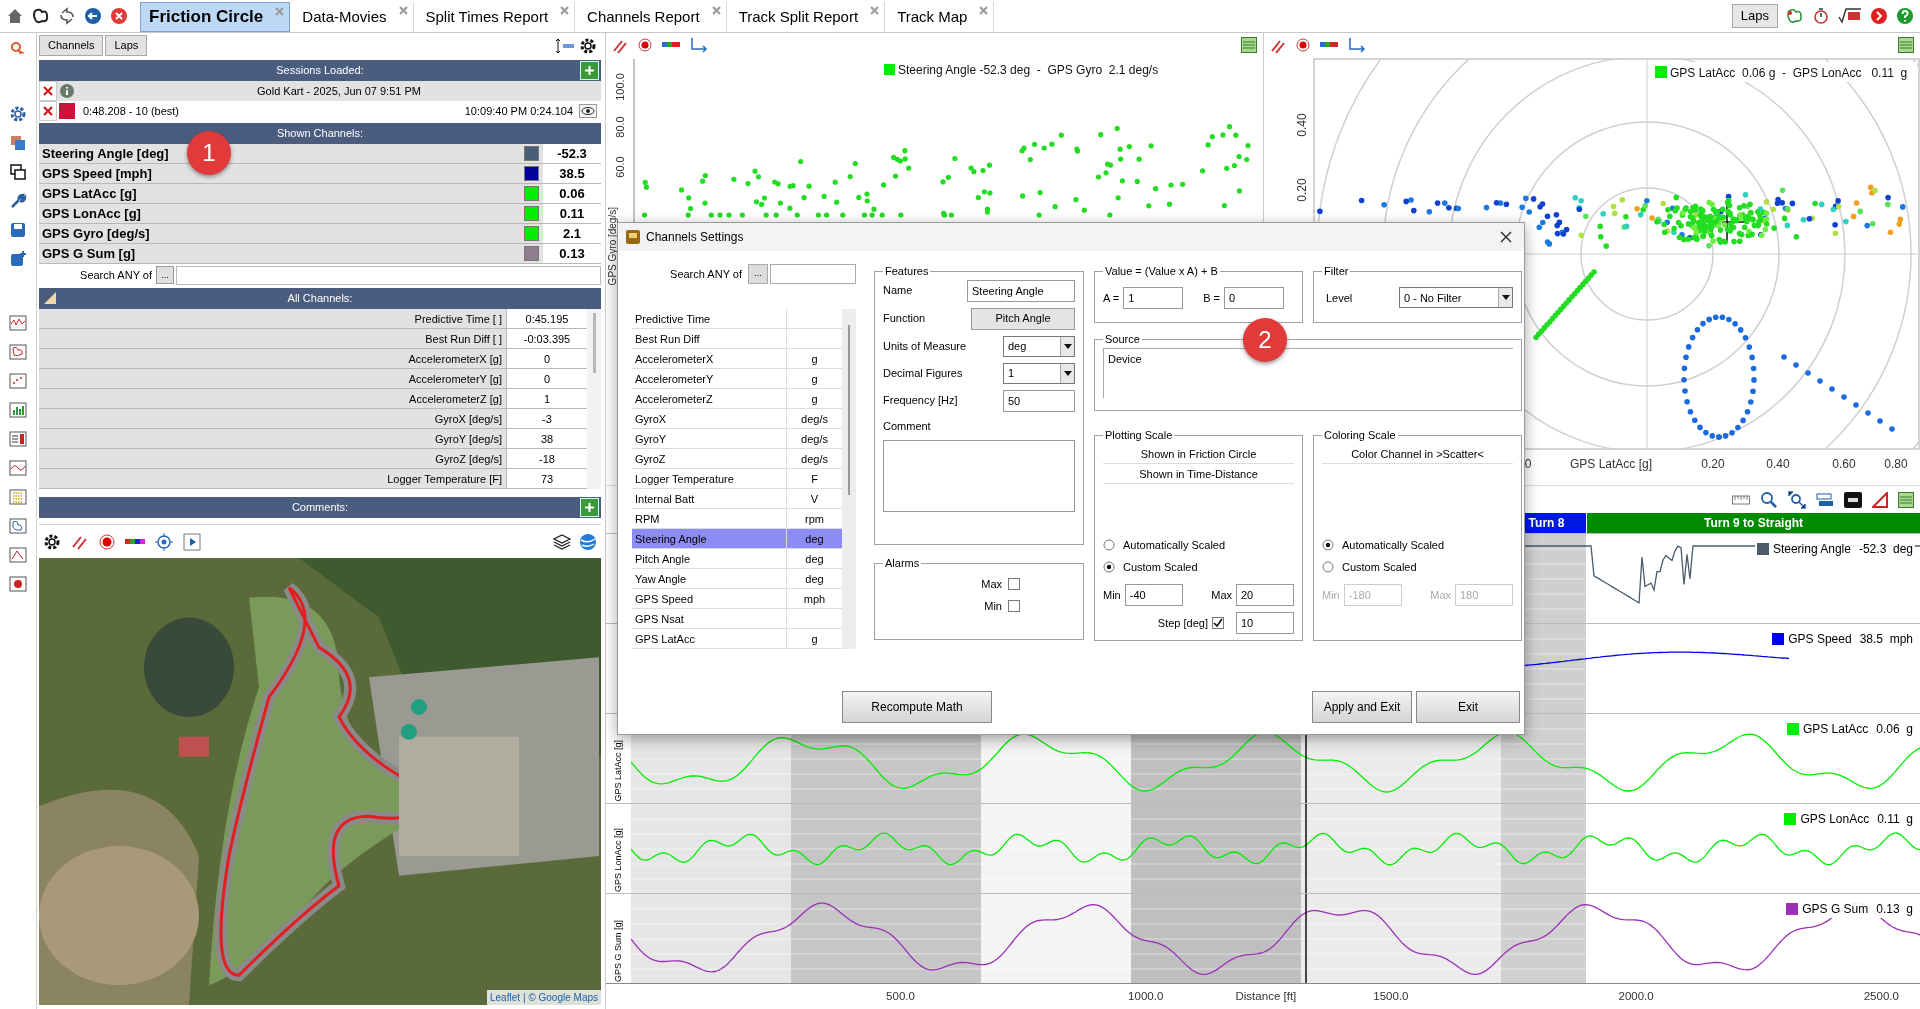 The width and height of the screenshot is (1920, 1009). Describe the element at coordinates (67, 16) in the screenshot. I see `refresh-icon` at that location.